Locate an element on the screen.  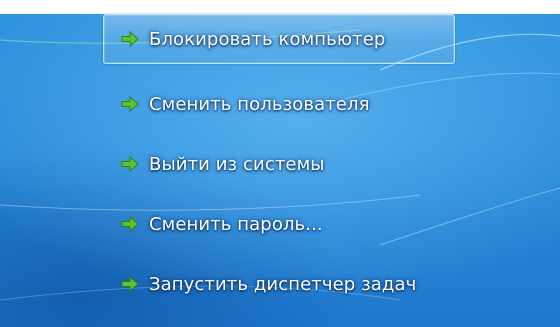
start-task-manager-option: Запустить диспетчер задач is located at coordinates (283, 284).